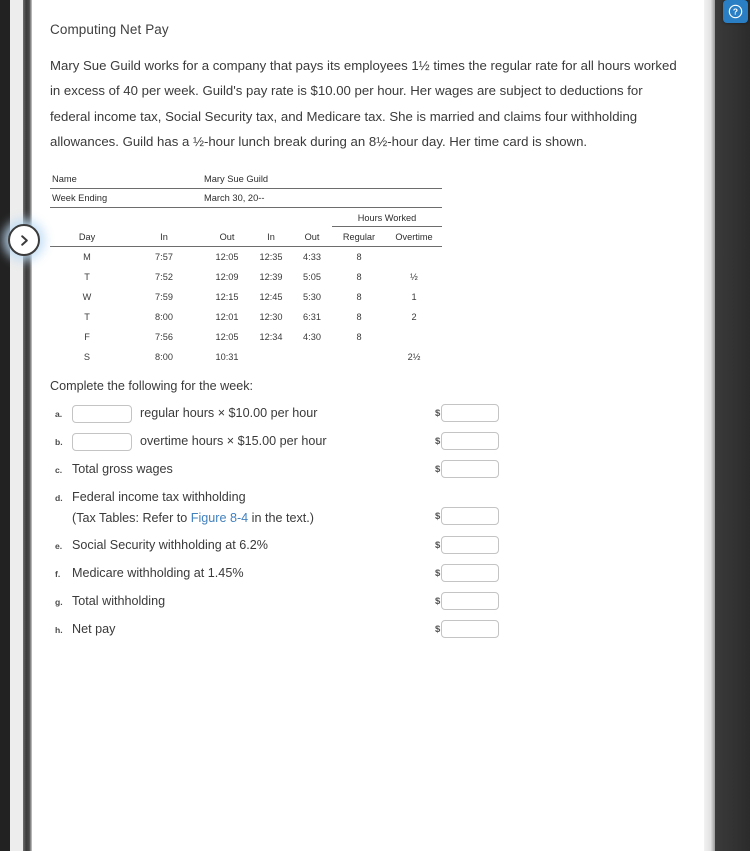 This screenshot has height=851, width=750. What do you see at coordinates (24, 240) in the screenshot?
I see `next-page-button` at bounding box center [24, 240].